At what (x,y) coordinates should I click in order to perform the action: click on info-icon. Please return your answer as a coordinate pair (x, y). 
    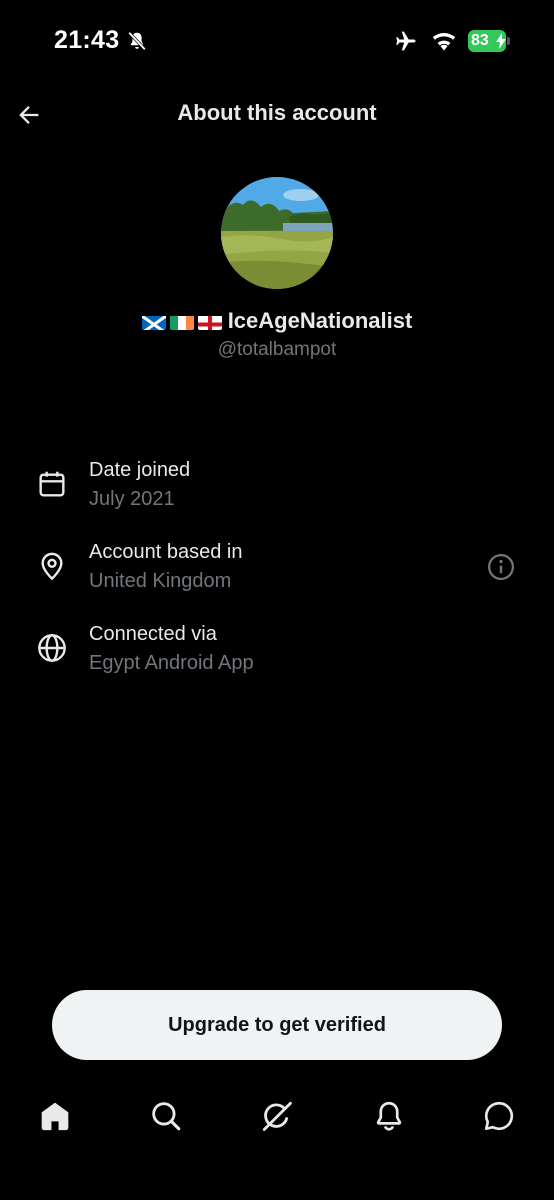
    Looking at the image, I should click on (501, 567).